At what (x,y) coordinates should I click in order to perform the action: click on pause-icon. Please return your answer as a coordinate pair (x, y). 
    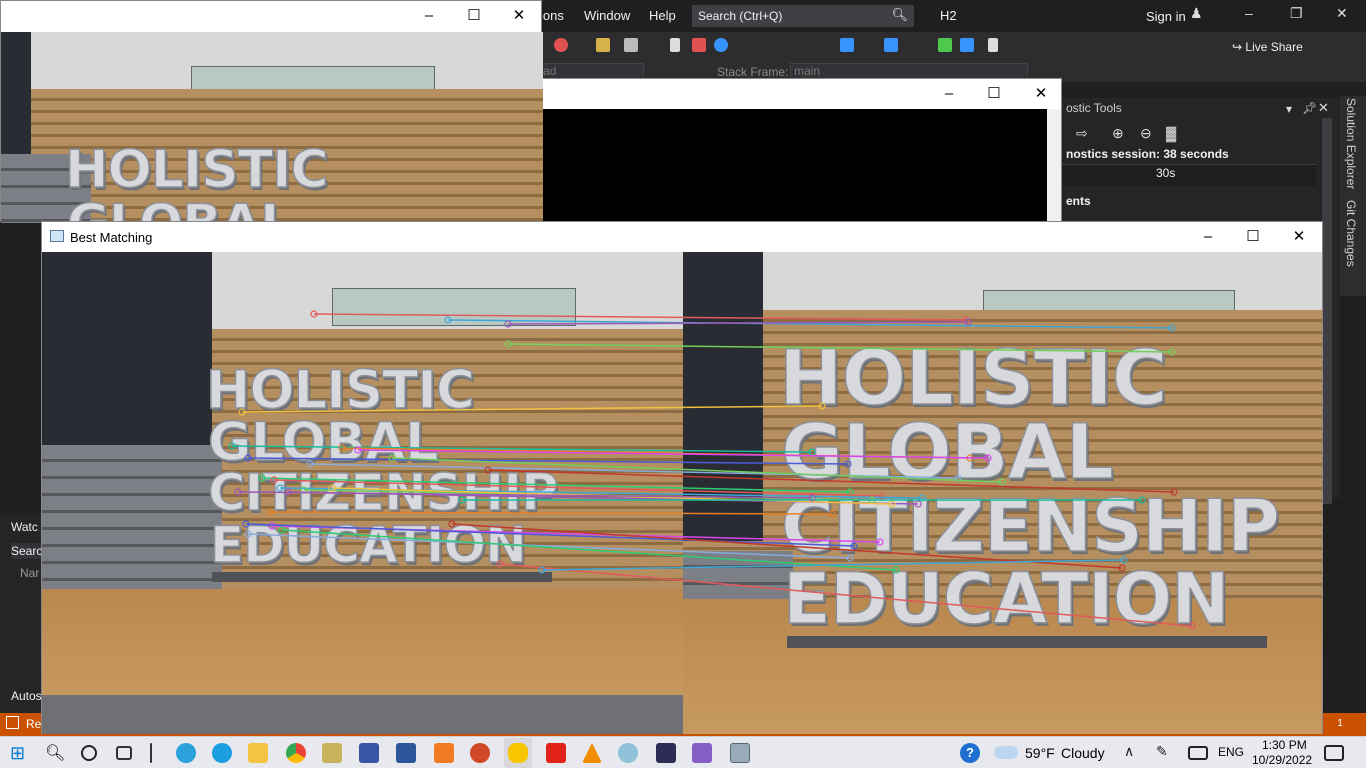
    Looking at the image, I should click on (675, 45).